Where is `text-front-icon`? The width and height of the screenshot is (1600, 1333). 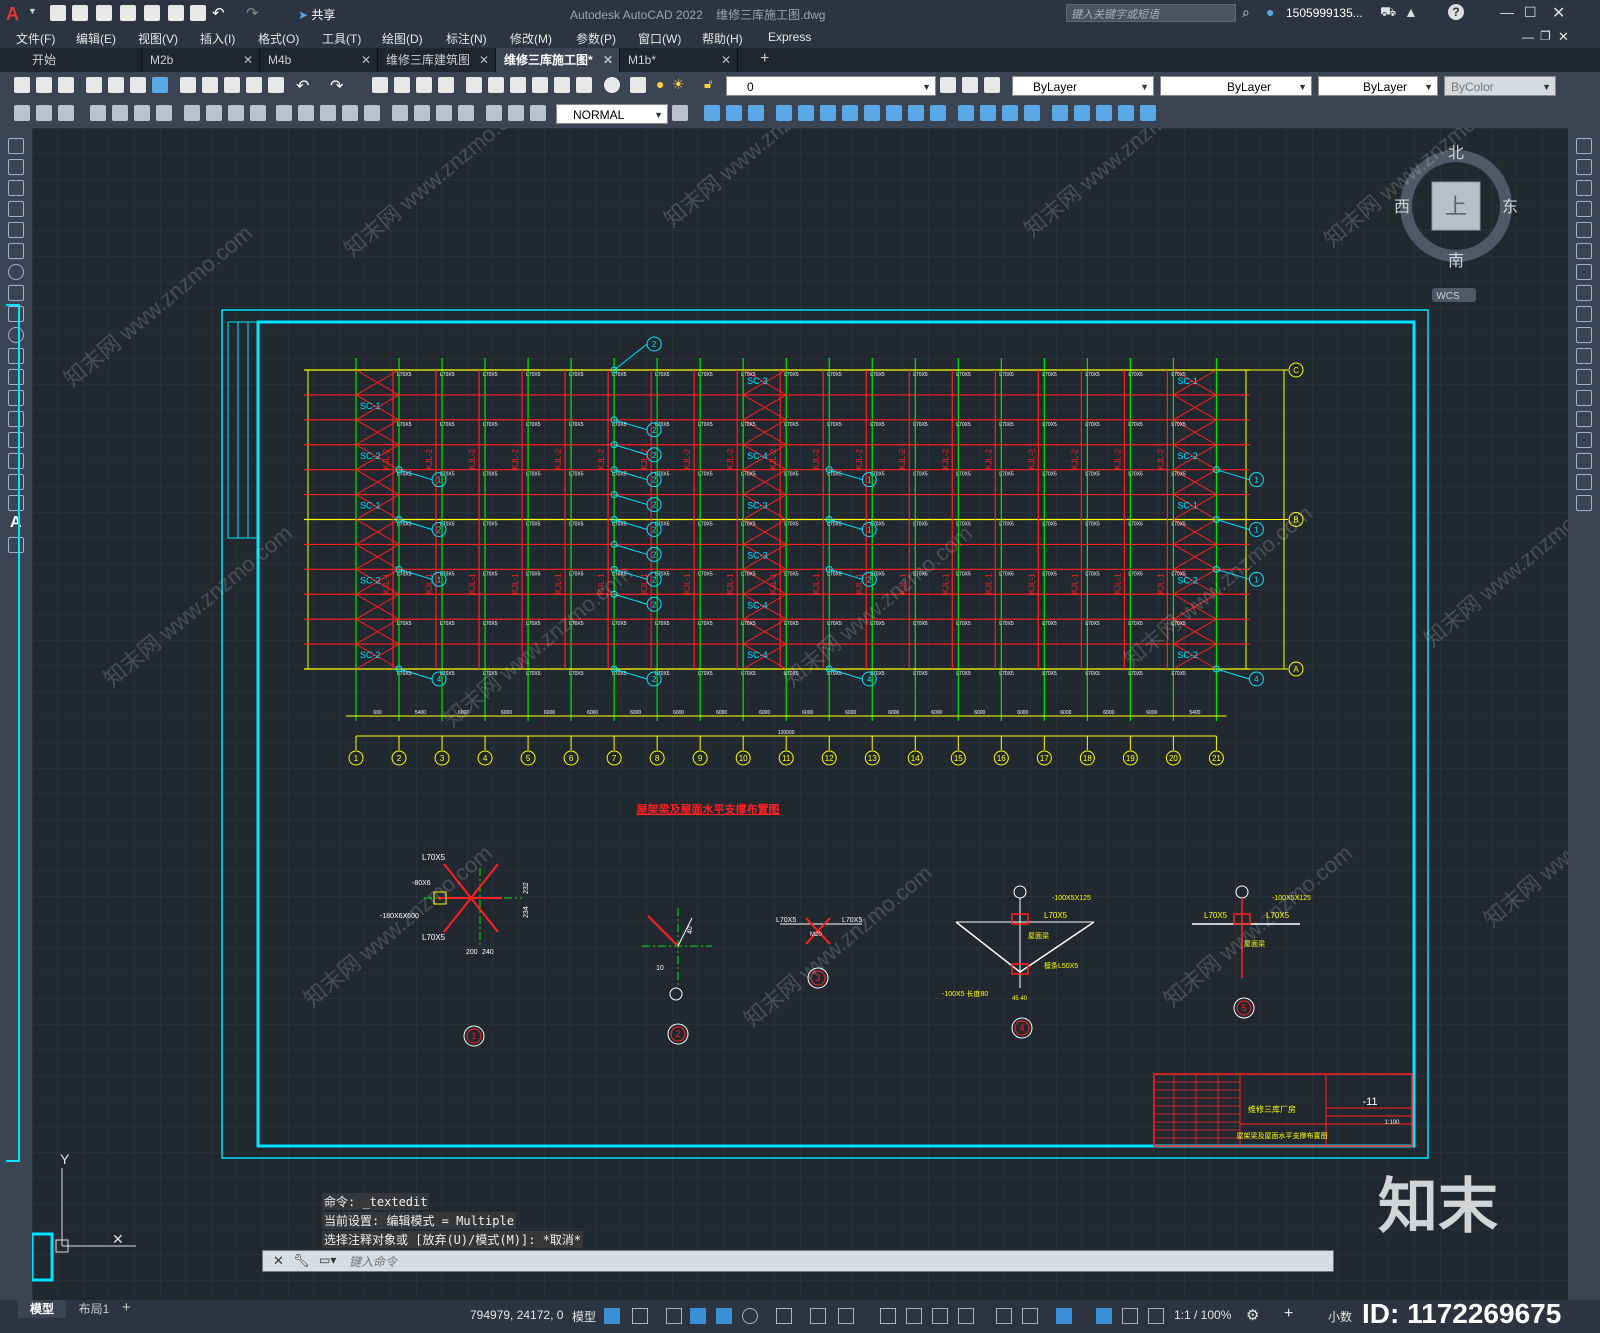
text-front-icon is located at coordinates (1148, 113).